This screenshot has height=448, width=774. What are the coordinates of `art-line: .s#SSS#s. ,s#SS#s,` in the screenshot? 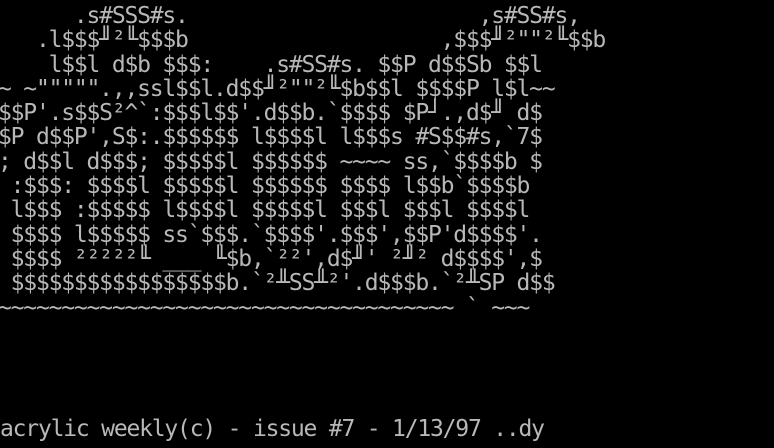 It's located at (290, 16).